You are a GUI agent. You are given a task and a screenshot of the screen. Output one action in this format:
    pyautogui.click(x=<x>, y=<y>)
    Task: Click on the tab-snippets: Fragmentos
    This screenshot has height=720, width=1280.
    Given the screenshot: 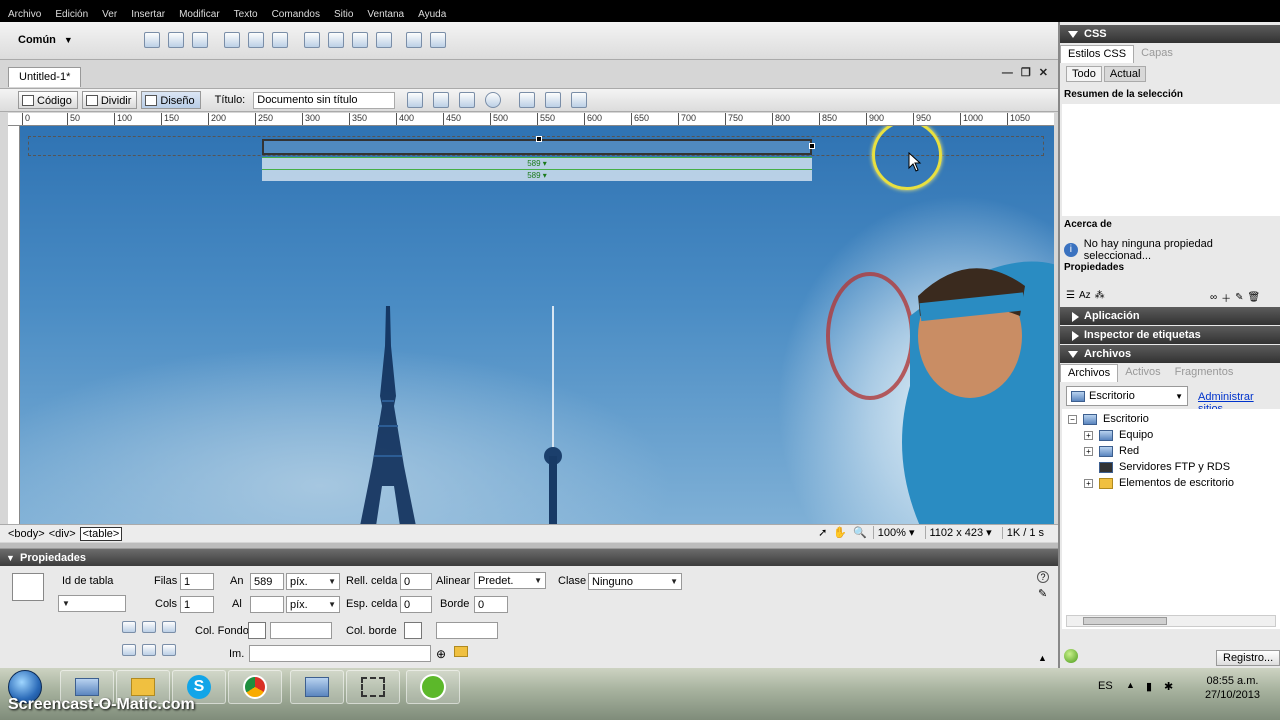 What is the action you would take?
    pyautogui.click(x=1204, y=373)
    